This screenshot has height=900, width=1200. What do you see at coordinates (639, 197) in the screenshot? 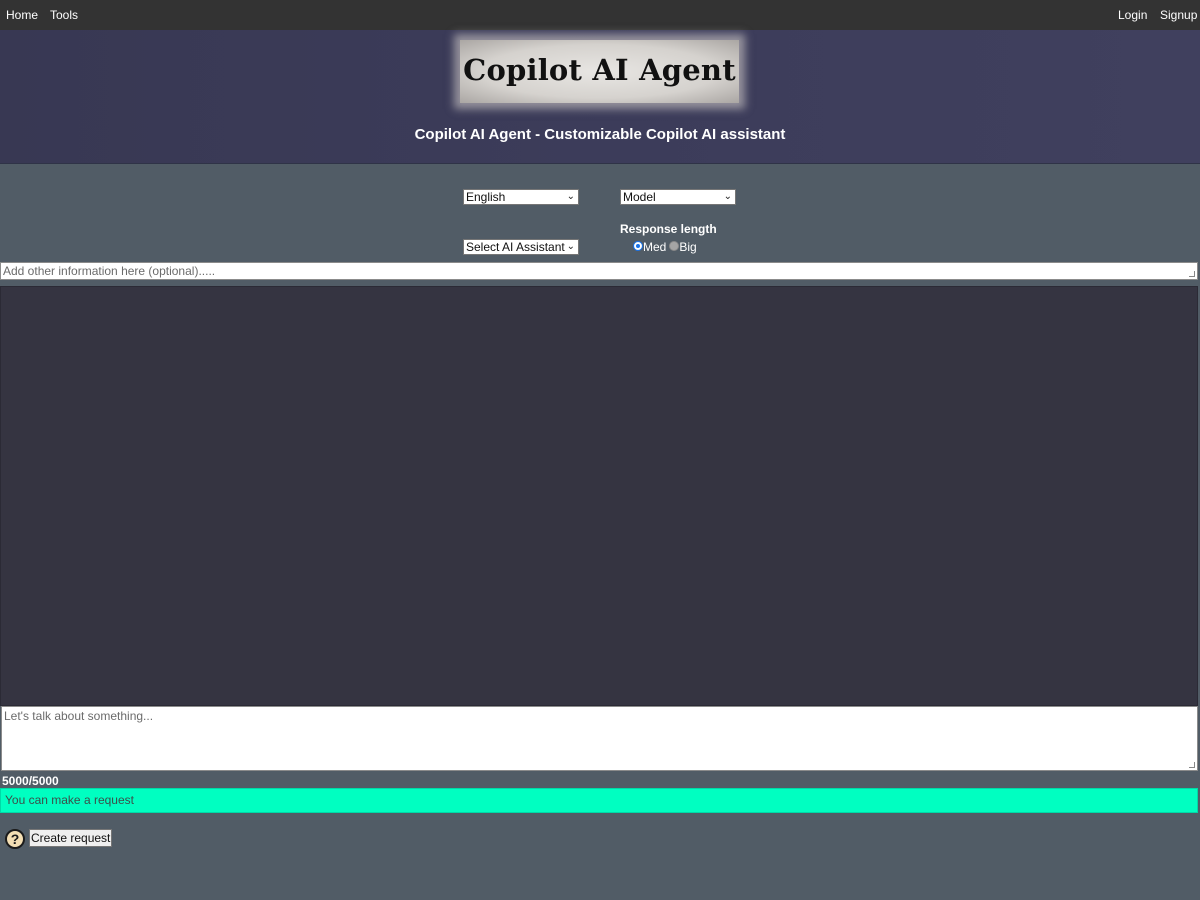
I see `model-select-value: Model` at bounding box center [639, 197].